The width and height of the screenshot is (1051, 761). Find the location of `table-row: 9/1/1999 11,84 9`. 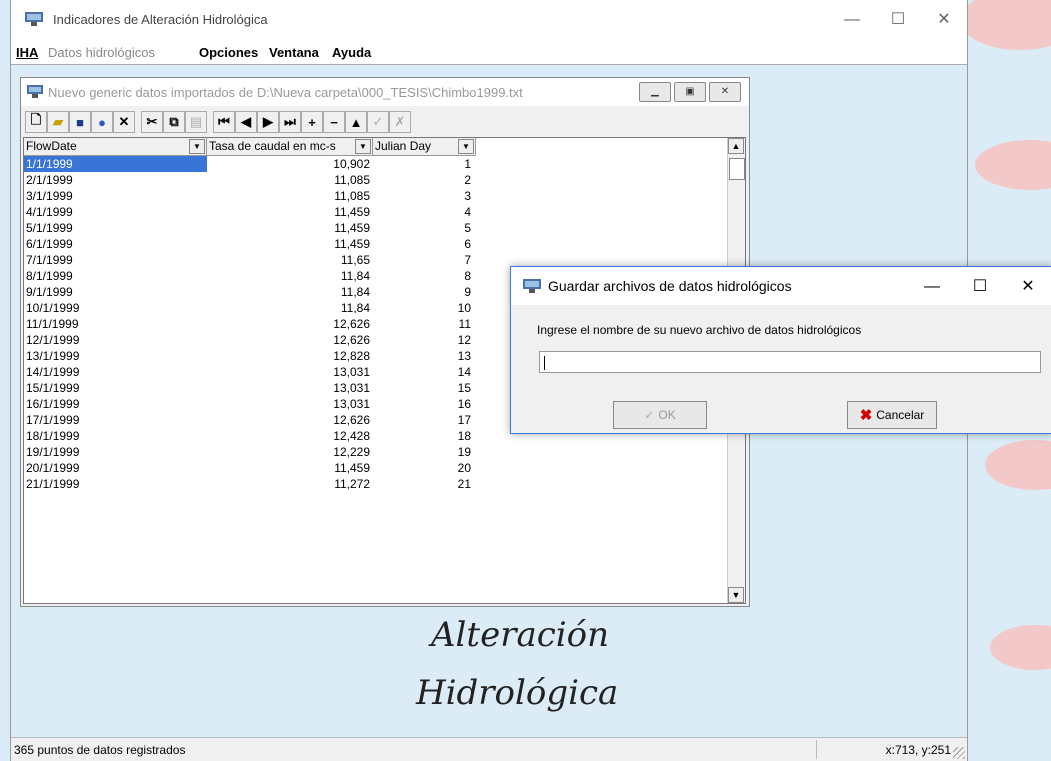

table-row: 9/1/1999 11,84 9 is located at coordinates (250, 292).